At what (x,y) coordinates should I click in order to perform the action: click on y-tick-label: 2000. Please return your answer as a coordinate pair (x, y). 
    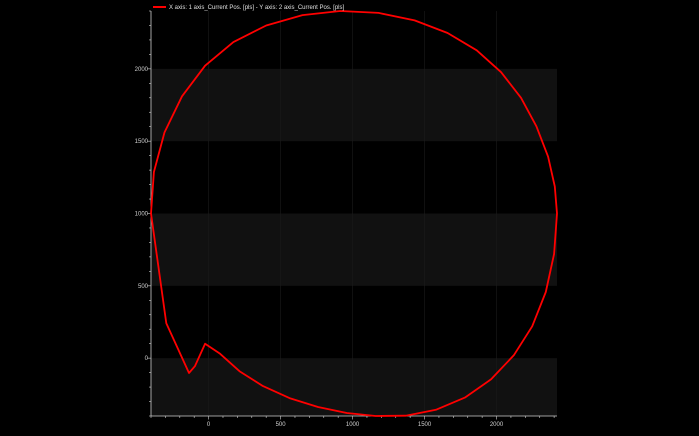
    Looking at the image, I should click on (142, 70).